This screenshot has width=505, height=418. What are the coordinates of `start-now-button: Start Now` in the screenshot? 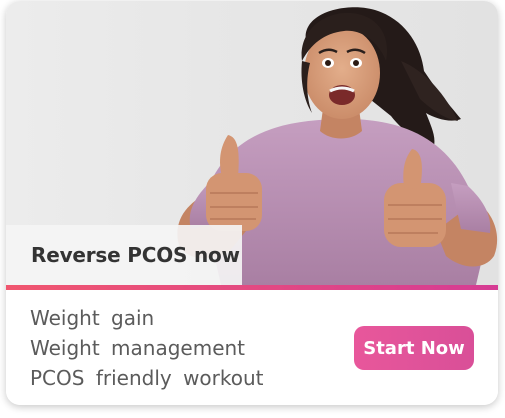 It's located at (414, 348).